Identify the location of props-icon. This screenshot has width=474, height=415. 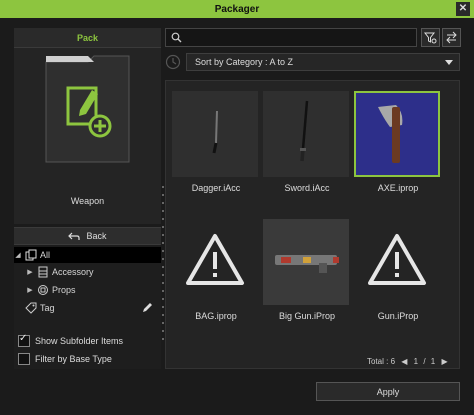
(43, 290).